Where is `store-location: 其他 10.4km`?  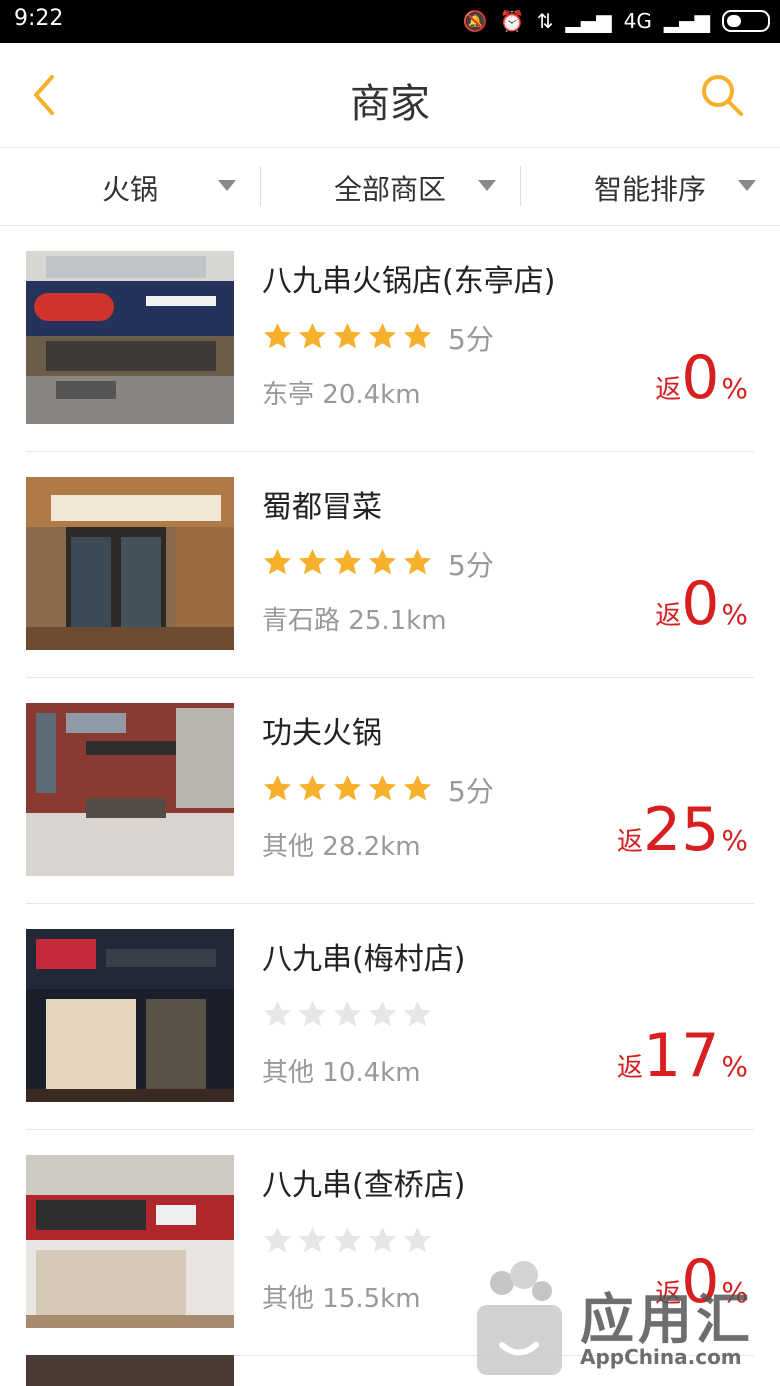 store-location: 其他 10.4km is located at coordinates (341, 1070).